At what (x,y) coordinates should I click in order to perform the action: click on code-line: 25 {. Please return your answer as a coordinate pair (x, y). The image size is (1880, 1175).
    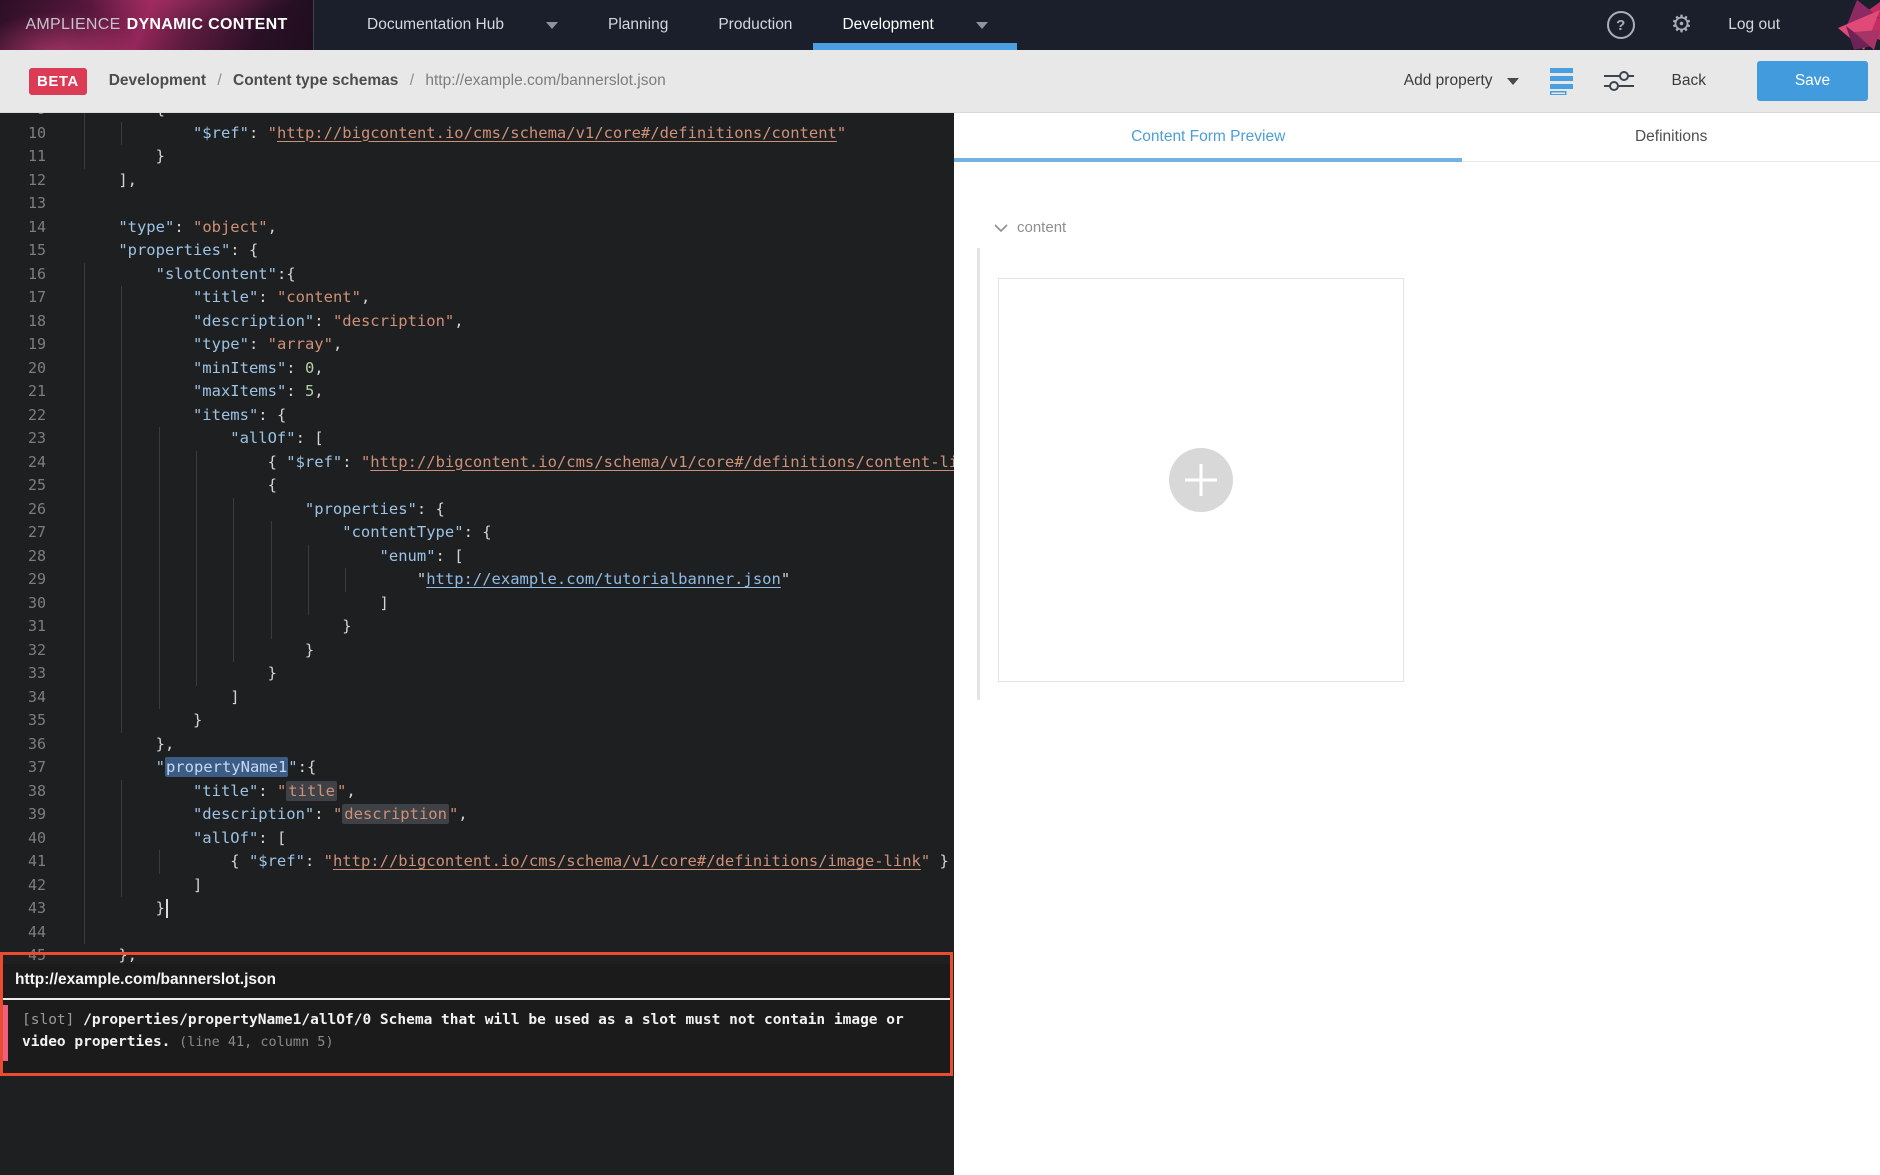
    Looking at the image, I should click on (477, 486).